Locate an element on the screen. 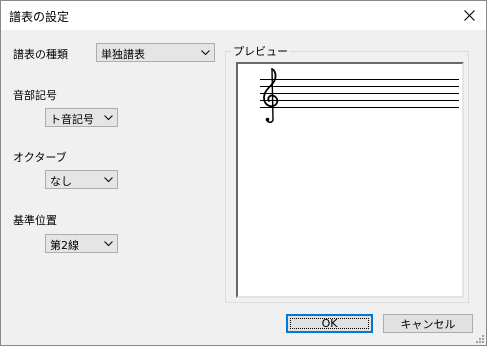 The image size is (487, 346). treble-clef-icon is located at coordinates (271, 95).